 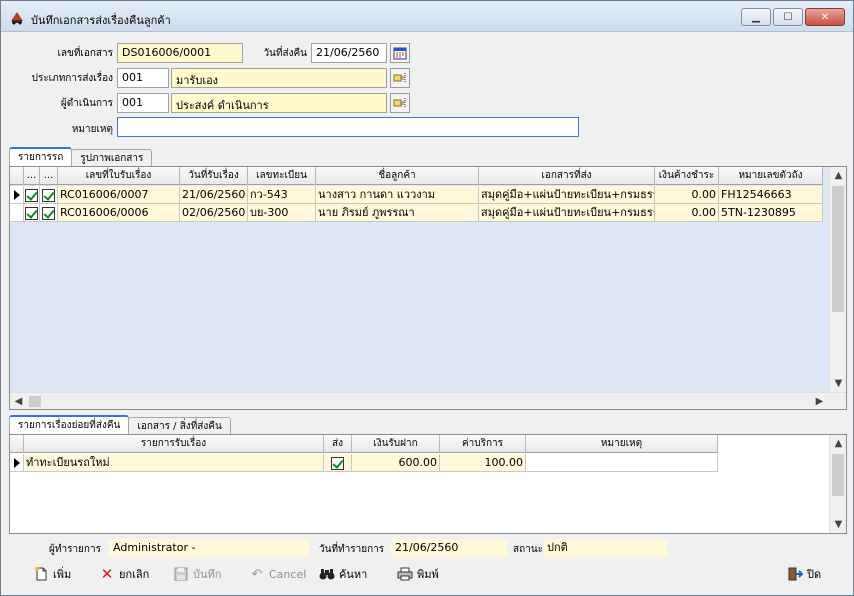 What do you see at coordinates (86, 103) in the screenshot?
I see `operator-label: ผู้ดำเนินการ` at bounding box center [86, 103].